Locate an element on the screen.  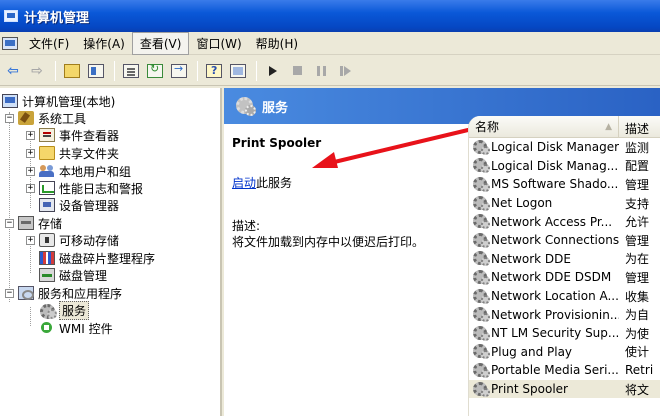
list-item: Network Provisionin... 为自 is located at coordinates (564, 314).